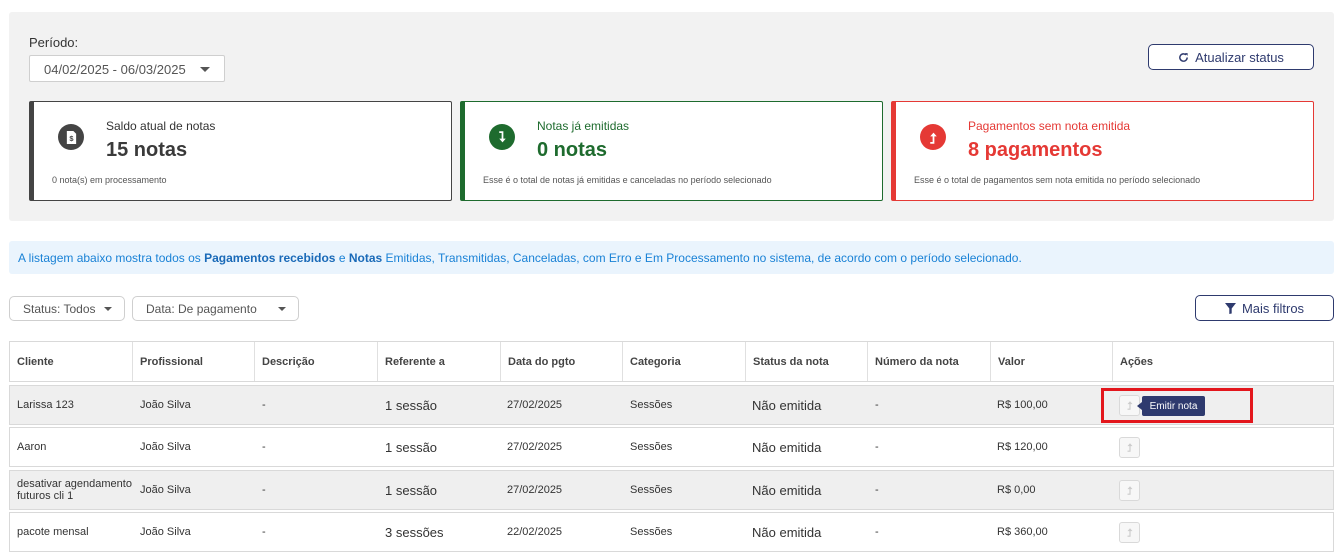  I want to click on period-value: 04/02/2025 - 06/03/2025, so click(115, 69).